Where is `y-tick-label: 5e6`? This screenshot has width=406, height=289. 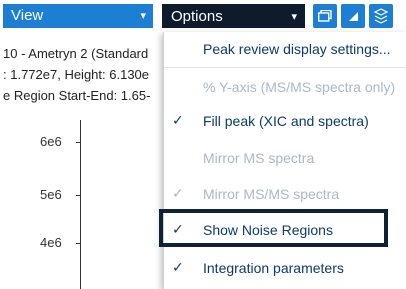 y-tick-label: 5e6 is located at coordinates (51, 194).